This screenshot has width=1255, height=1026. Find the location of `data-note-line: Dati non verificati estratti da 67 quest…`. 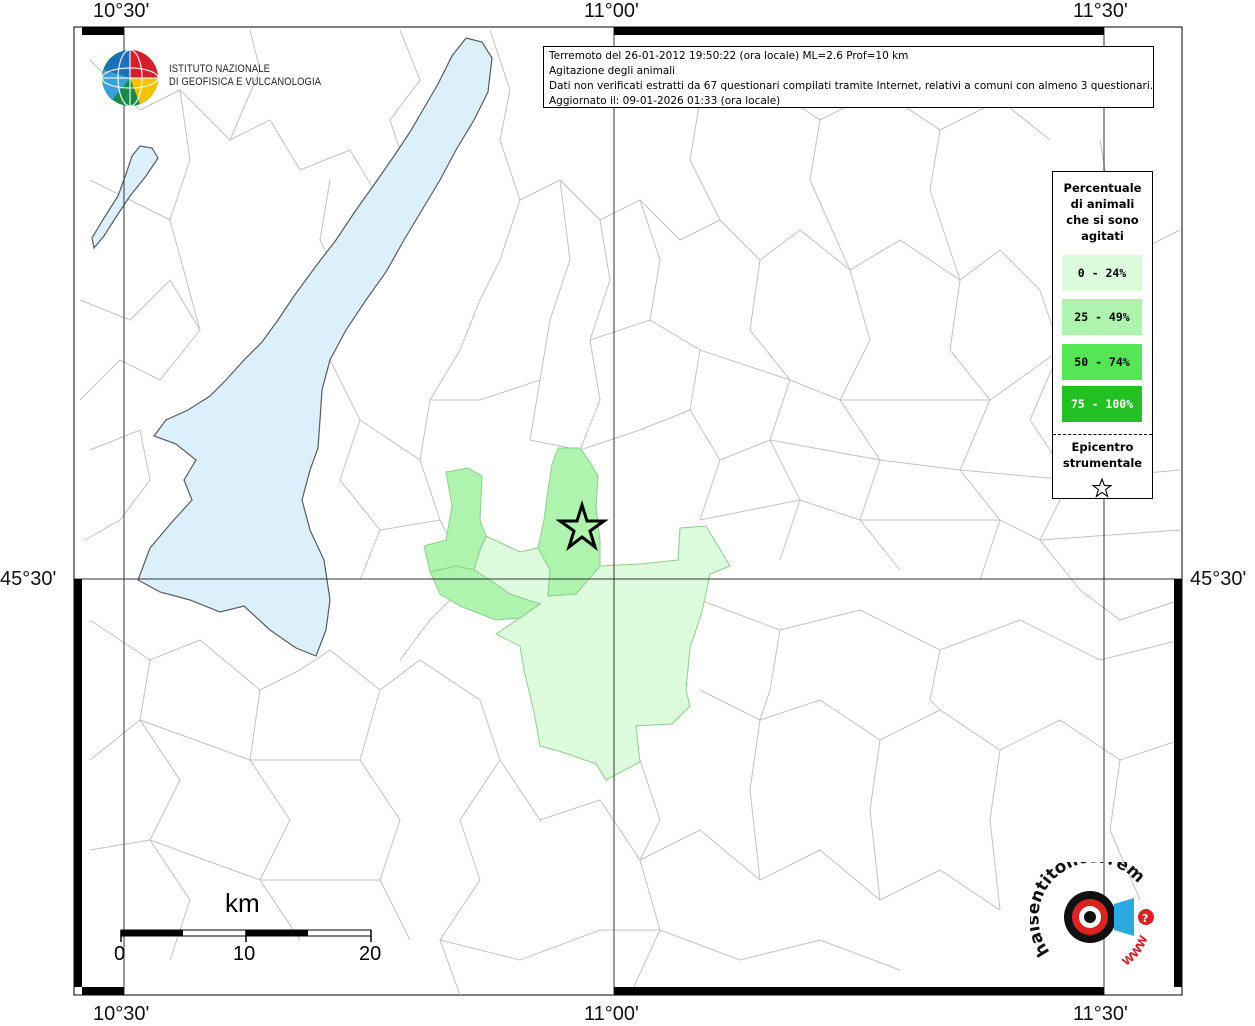

data-note-line: Dati non verificati estratti da 67 quest… is located at coordinates (851, 86).